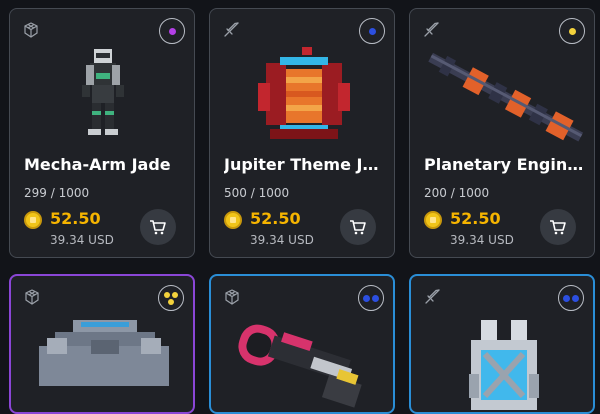 This screenshot has height=414, width=600. Describe the element at coordinates (257, 193) in the screenshot. I see `item-supply: 500 / 1000` at that location.